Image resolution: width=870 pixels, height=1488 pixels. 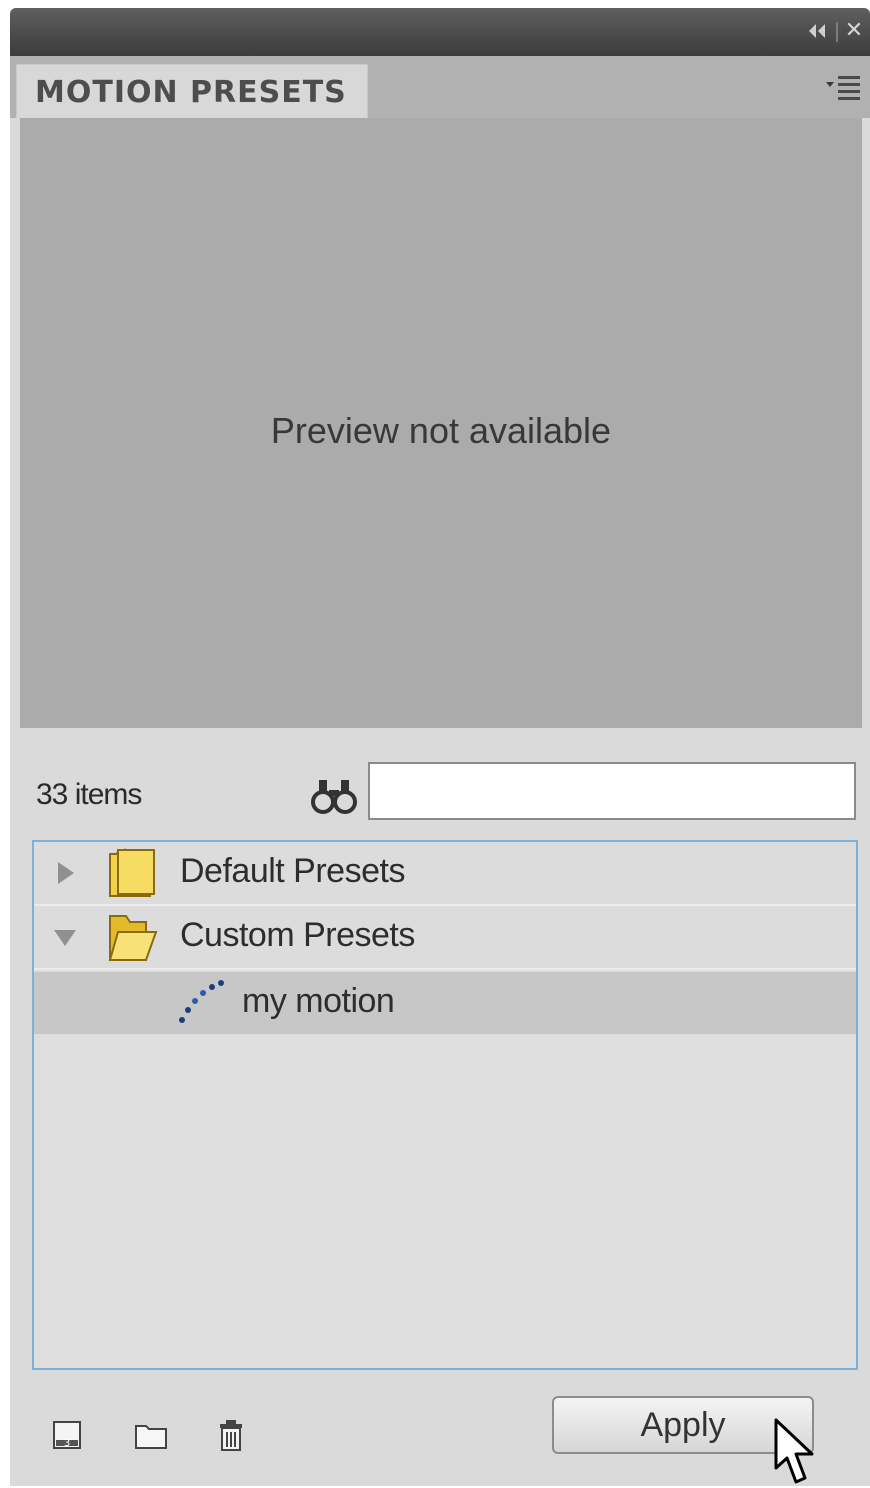 What do you see at coordinates (292, 871) in the screenshot?
I see `tree-item-label: Default Presets` at bounding box center [292, 871].